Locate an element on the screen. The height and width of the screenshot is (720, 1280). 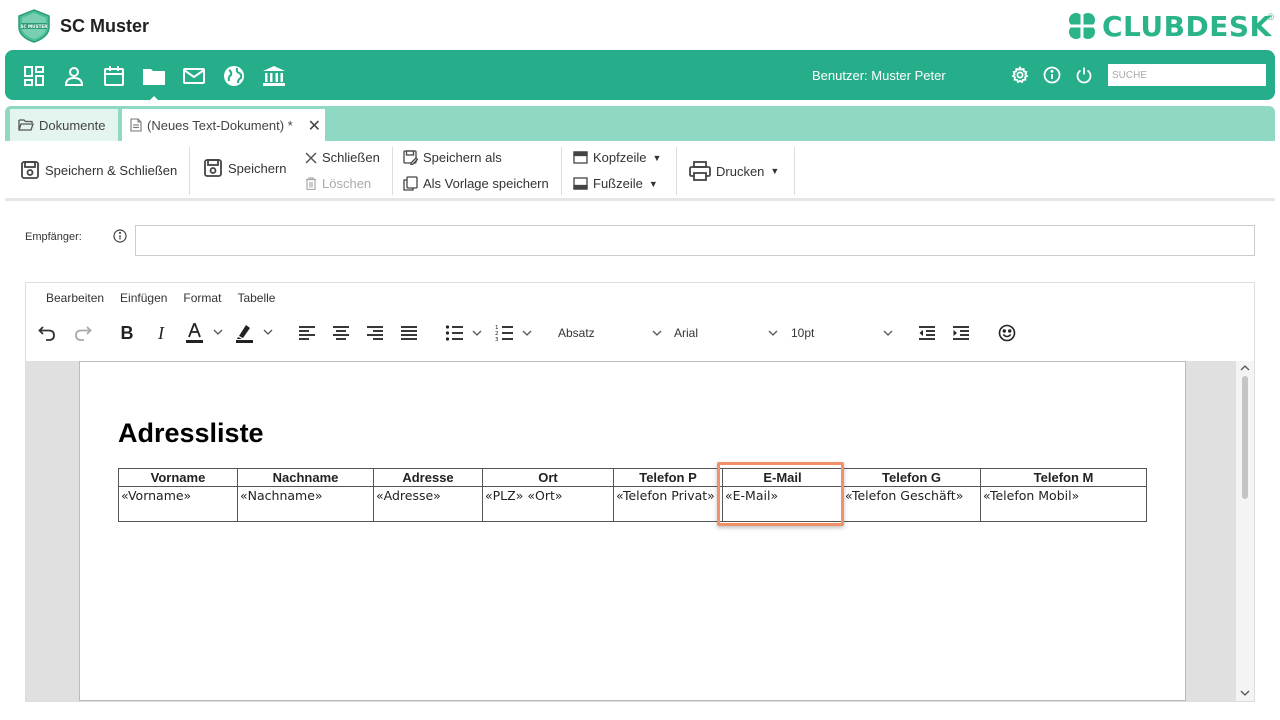
column-header: Telefon P is located at coordinates (668, 477).